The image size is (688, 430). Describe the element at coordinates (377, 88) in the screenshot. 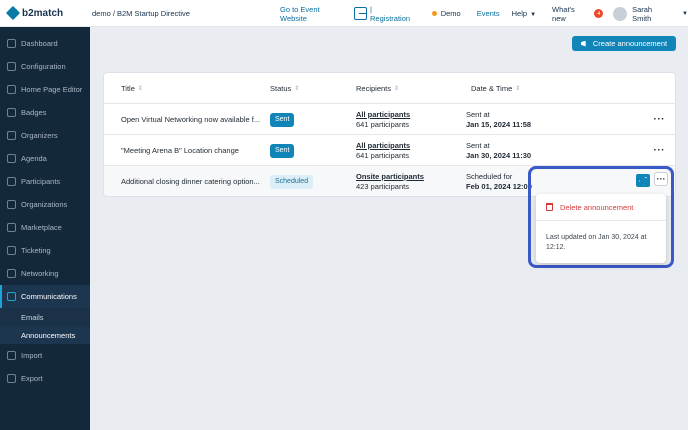

I see `column-header-recipients: Recipients ⇕` at that location.